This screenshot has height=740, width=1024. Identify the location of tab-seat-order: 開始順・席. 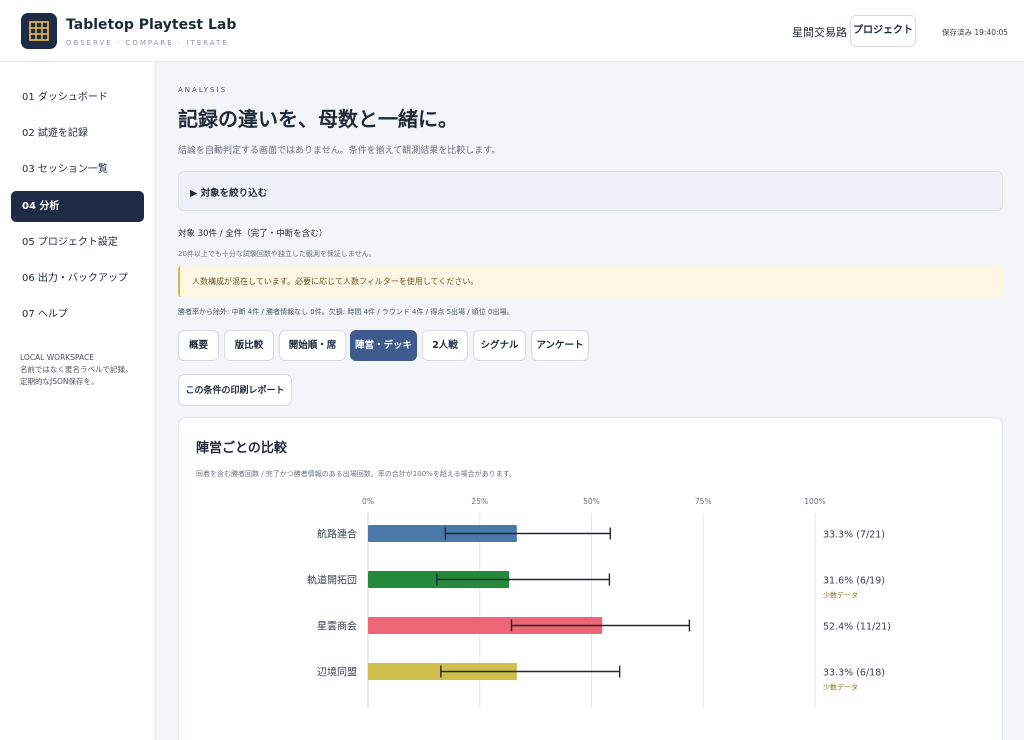
(312, 345).